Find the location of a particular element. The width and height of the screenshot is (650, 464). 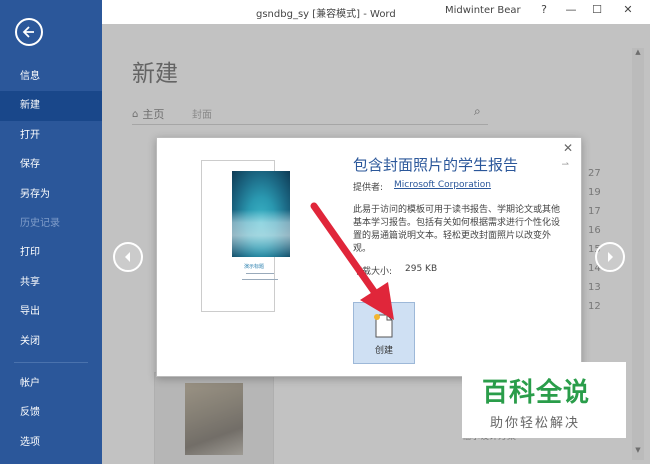

next-template-button is located at coordinates (610, 257).